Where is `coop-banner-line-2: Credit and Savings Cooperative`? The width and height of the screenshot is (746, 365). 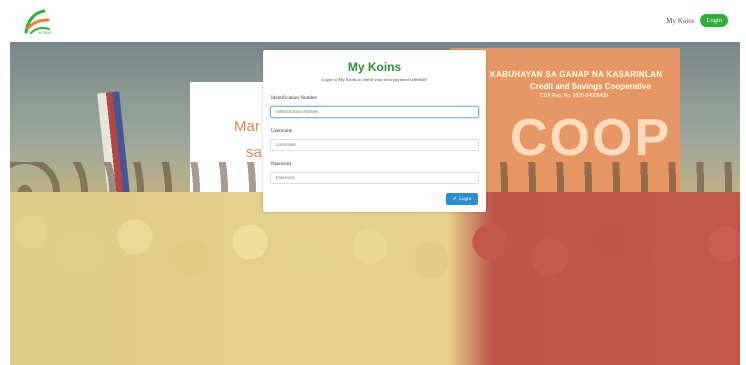 coop-banner-line-2: Credit and Savings Cooperative is located at coordinates (590, 86).